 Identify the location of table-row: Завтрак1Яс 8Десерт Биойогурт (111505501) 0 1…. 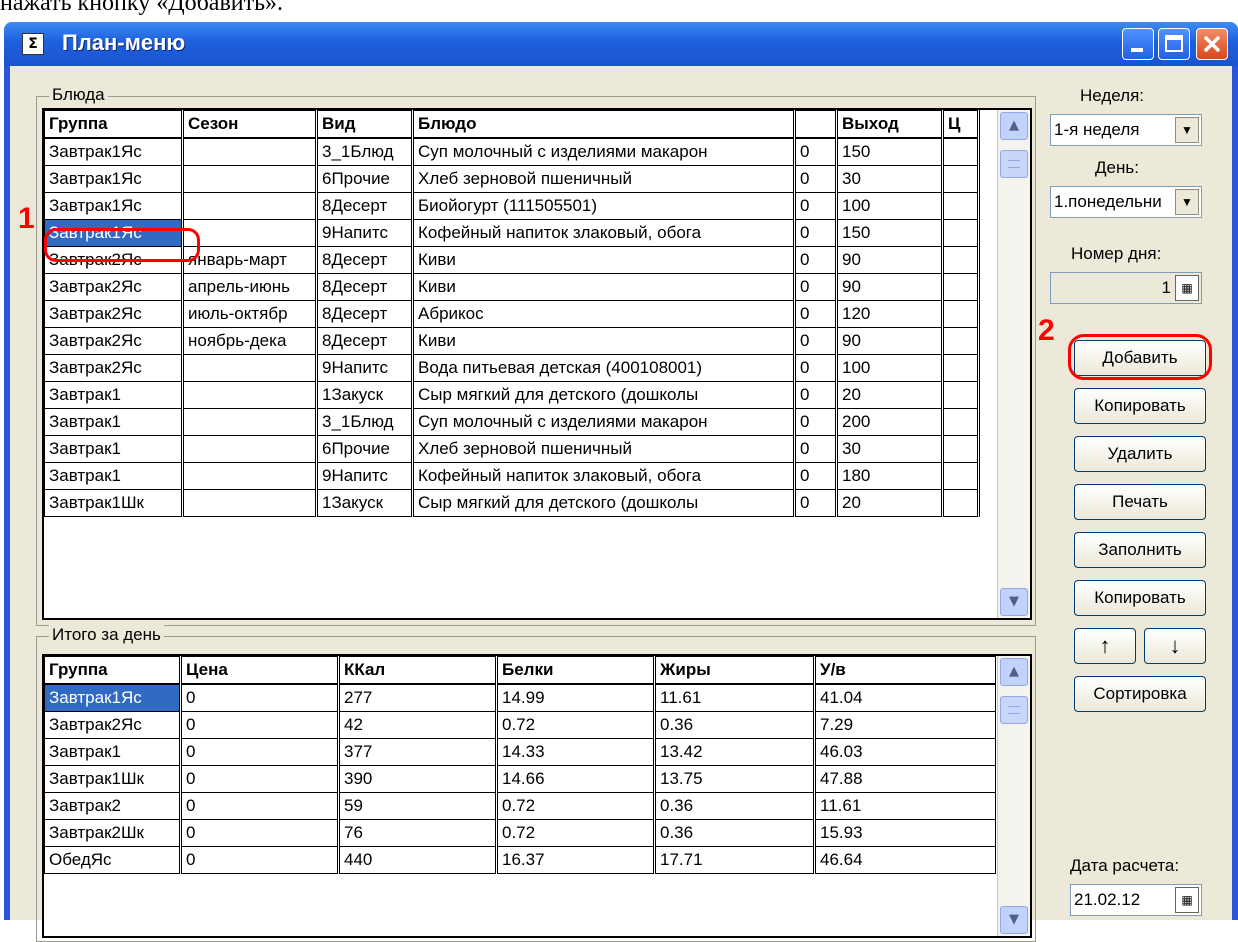
(512, 206).